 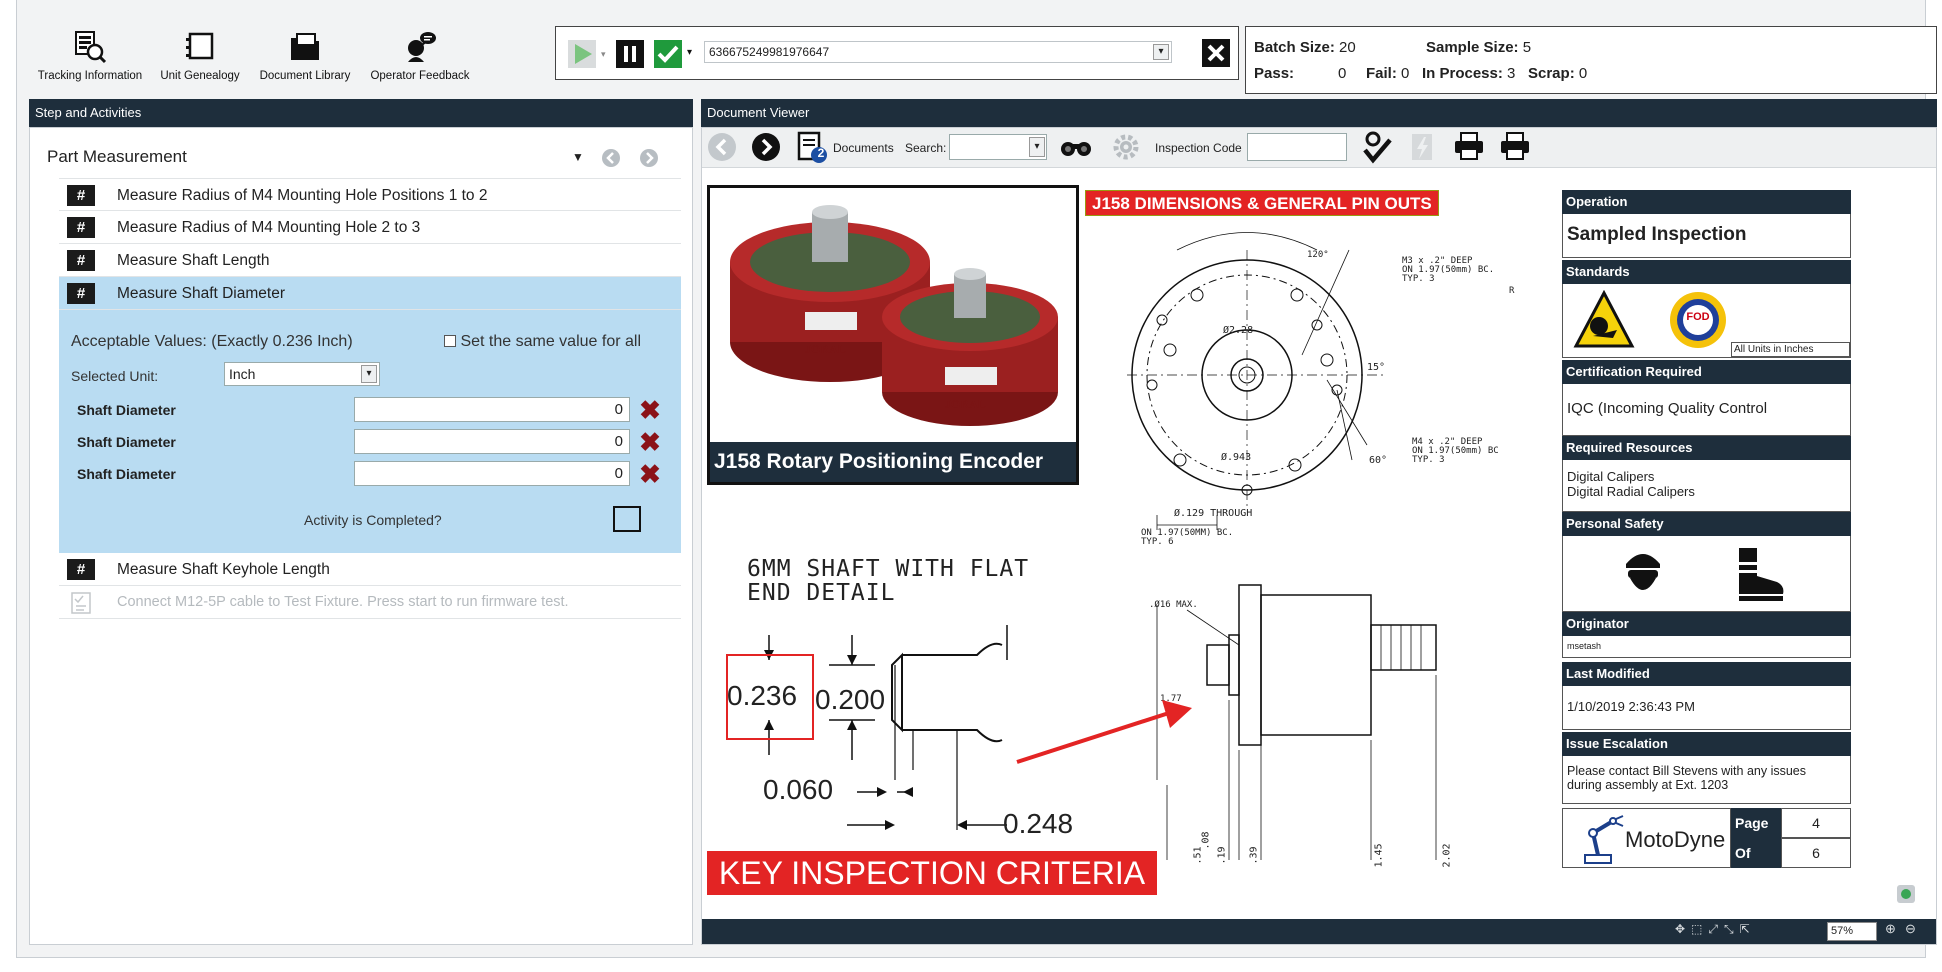 What do you see at coordinates (1381, 73) in the screenshot?
I see `fail-label: Fail:` at bounding box center [1381, 73].